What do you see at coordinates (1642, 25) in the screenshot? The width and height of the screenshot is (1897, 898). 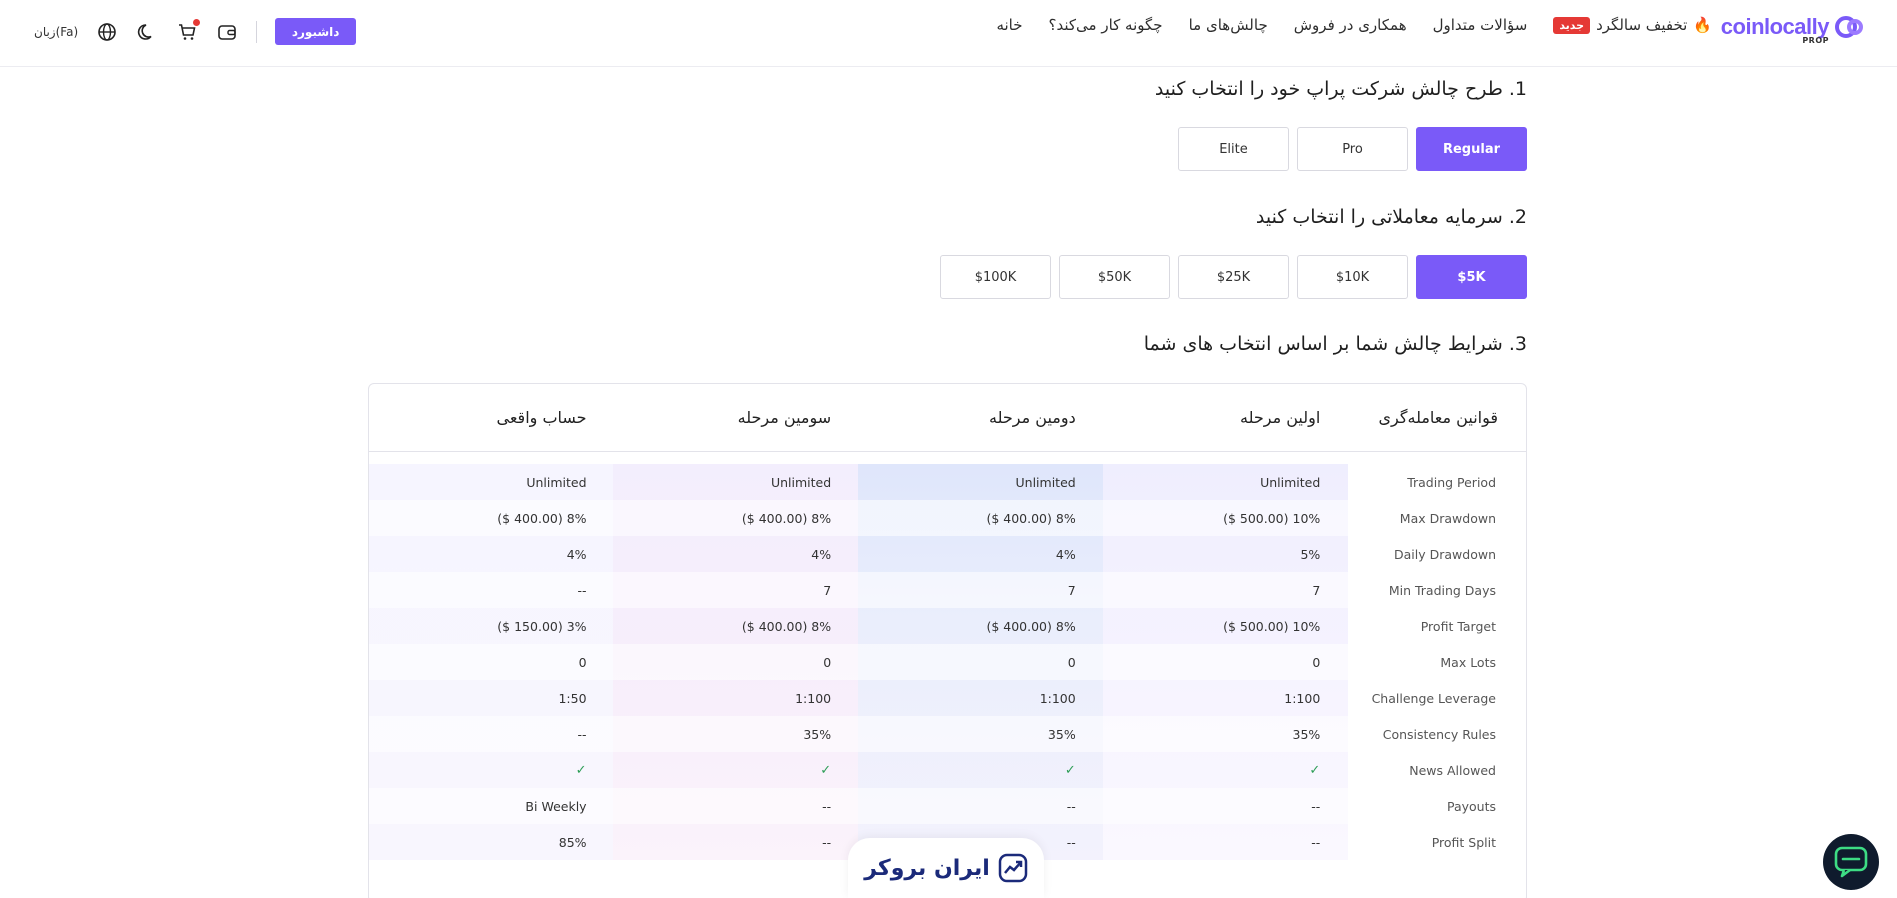 I see `discount-label: تخفیف سالگرد` at bounding box center [1642, 25].